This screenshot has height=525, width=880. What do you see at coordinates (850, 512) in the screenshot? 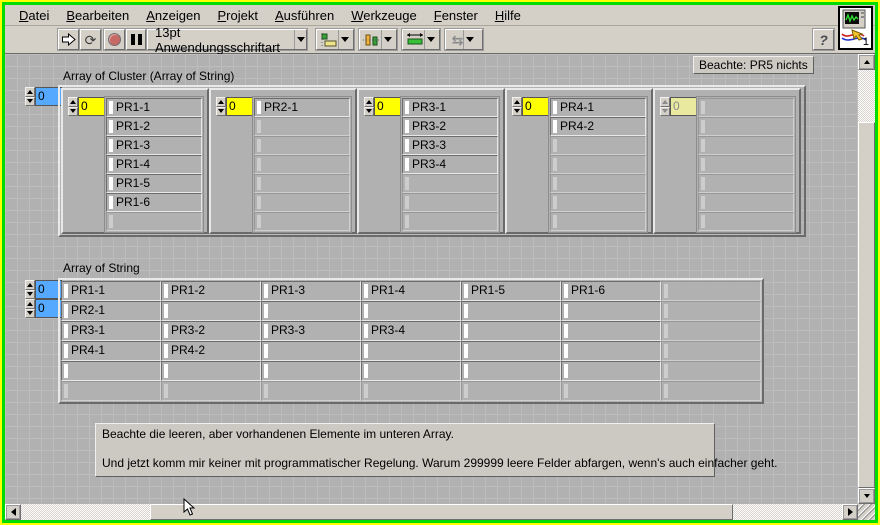
I see `scroll-right-button` at bounding box center [850, 512].